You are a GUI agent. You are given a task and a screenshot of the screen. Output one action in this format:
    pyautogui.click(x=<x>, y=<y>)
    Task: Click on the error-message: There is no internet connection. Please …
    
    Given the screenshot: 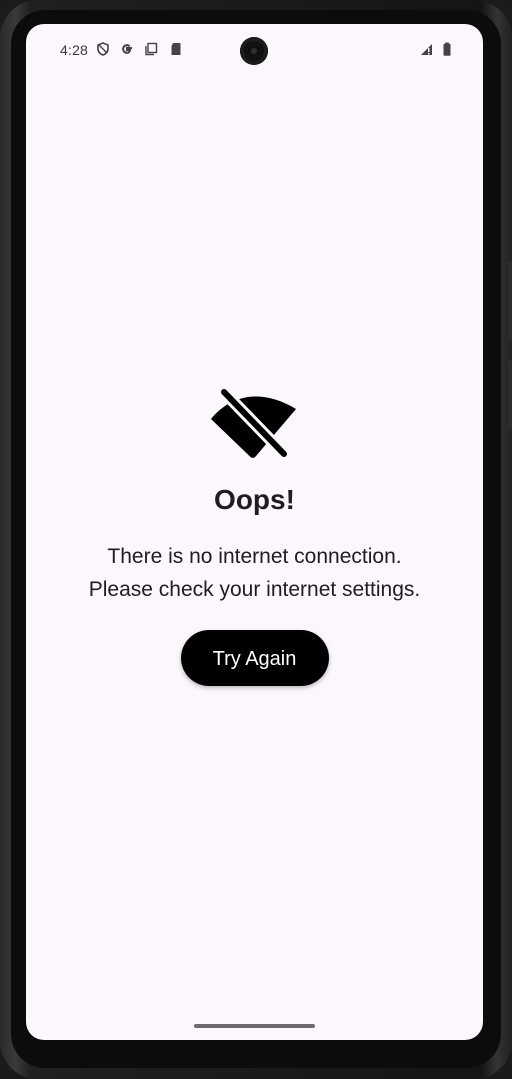 What is the action you would take?
    pyautogui.click(x=254, y=573)
    